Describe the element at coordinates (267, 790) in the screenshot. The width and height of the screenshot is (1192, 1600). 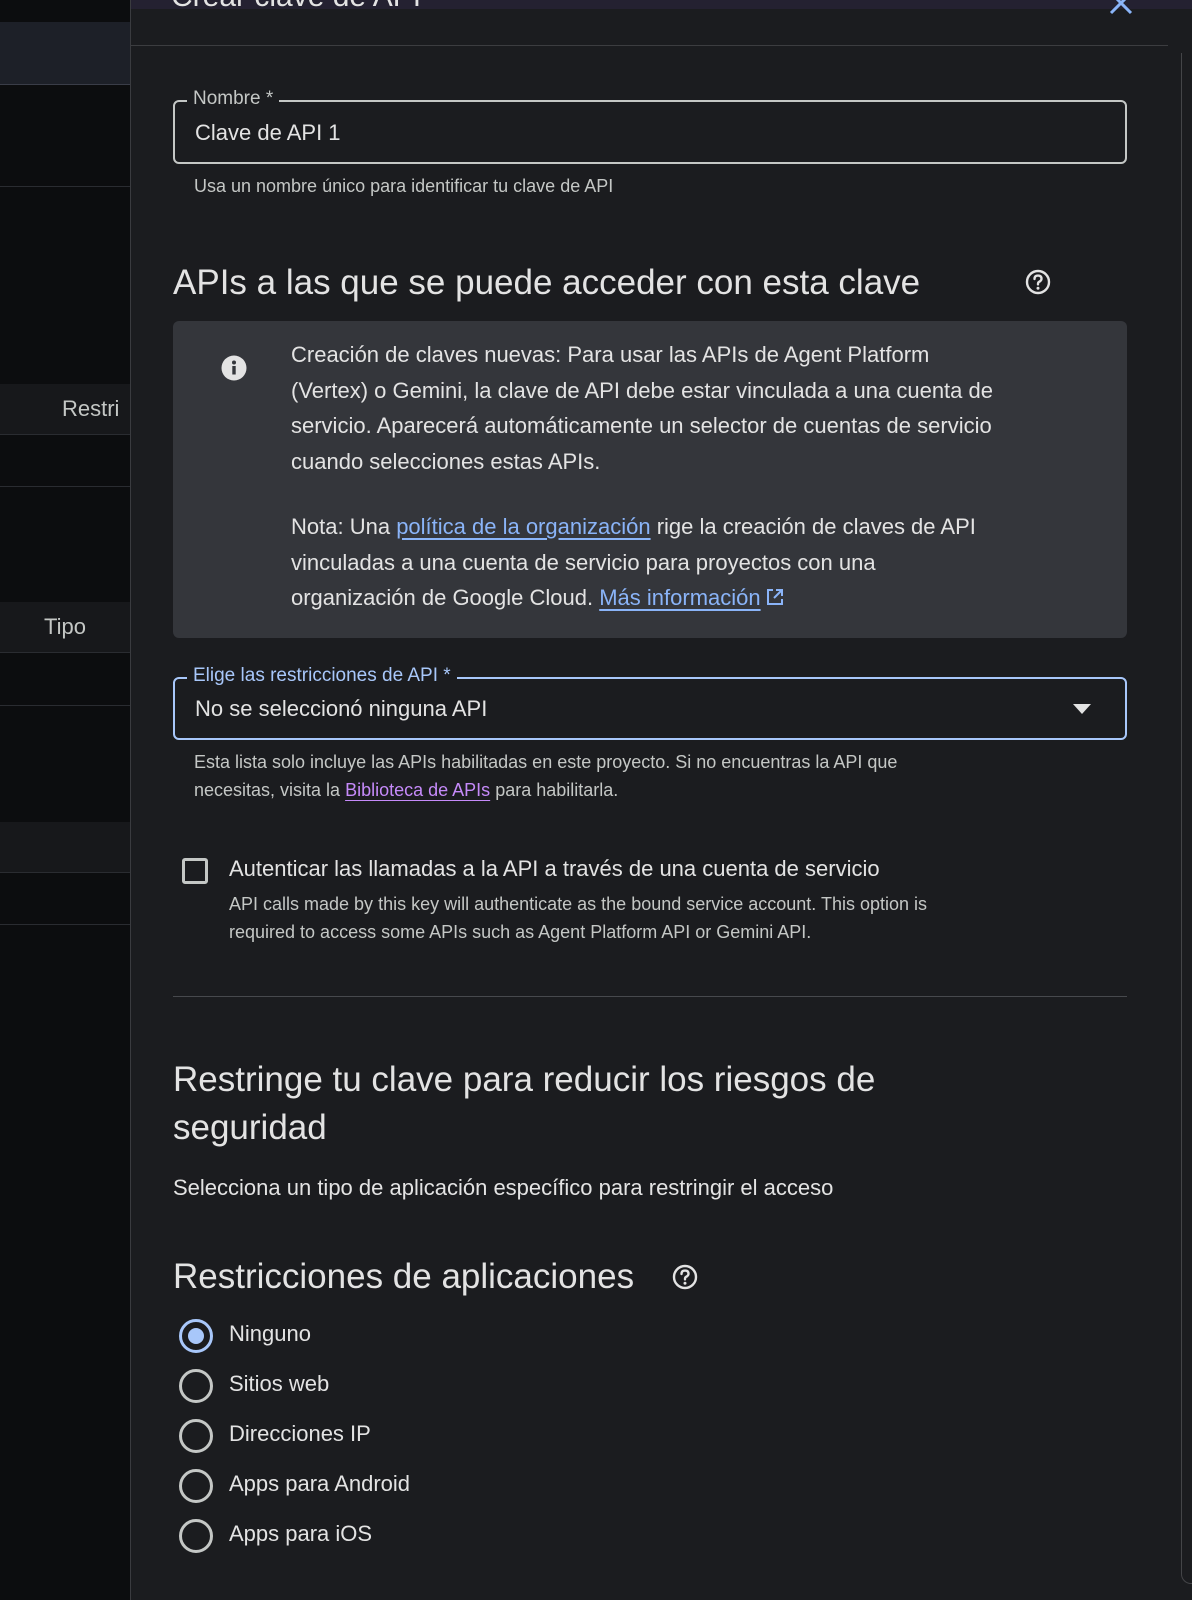
I see `helper-fragment: necesitas, visita la` at that location.